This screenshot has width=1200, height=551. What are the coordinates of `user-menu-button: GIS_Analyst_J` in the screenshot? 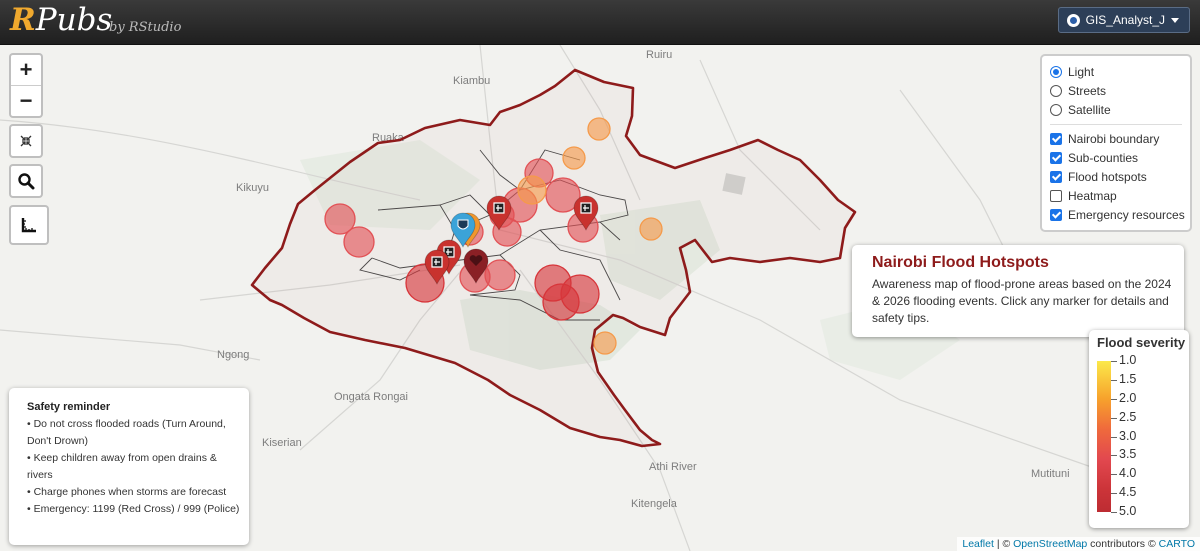 It's located at (1123, 20).